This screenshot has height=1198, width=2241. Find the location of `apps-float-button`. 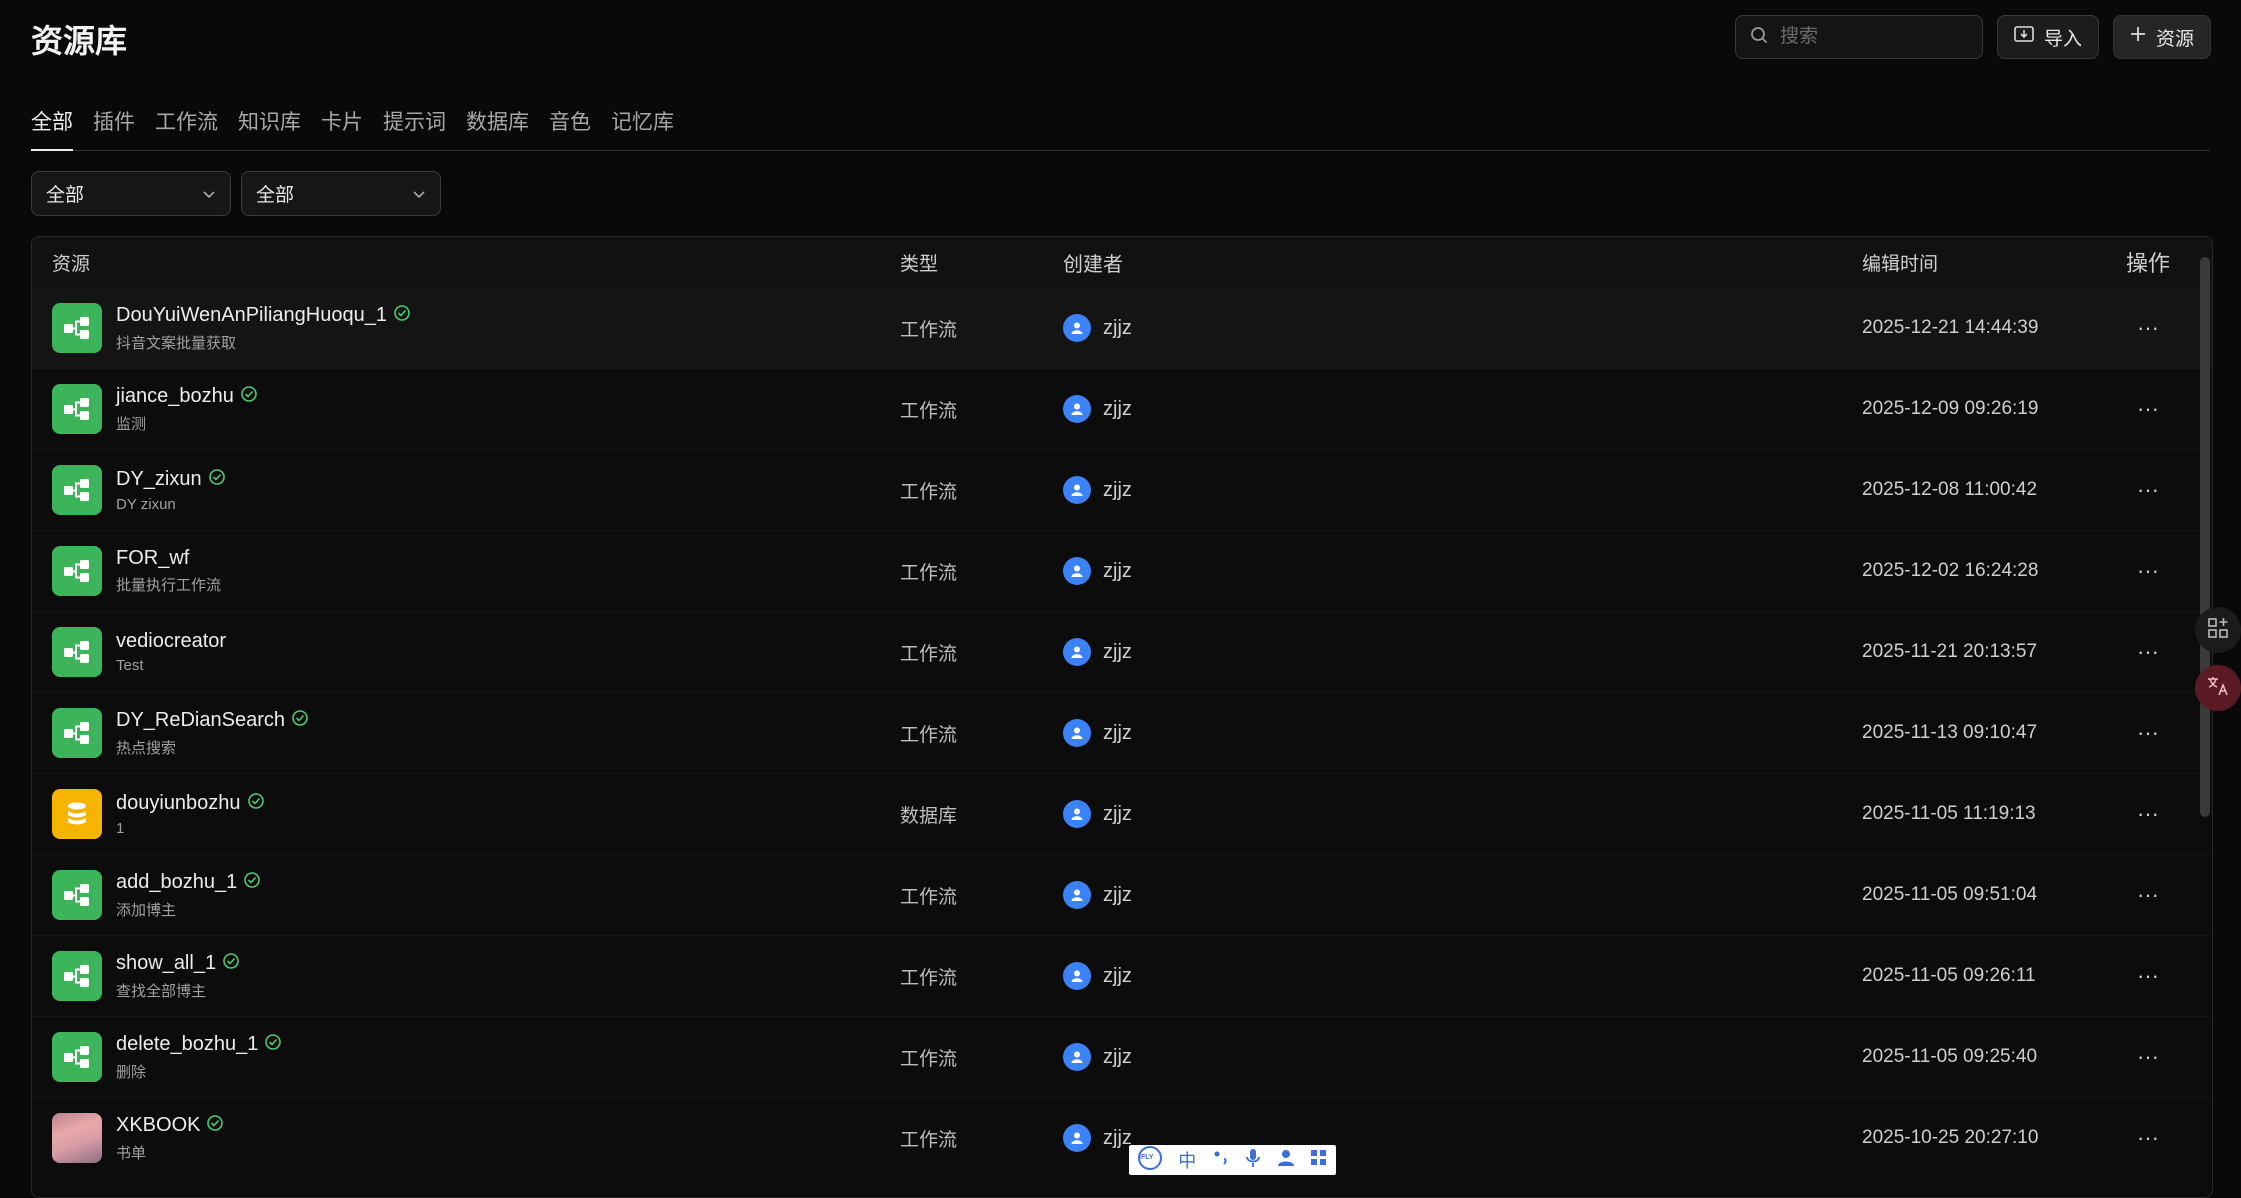

apps-float-button is located at coordinates (2218, 630).